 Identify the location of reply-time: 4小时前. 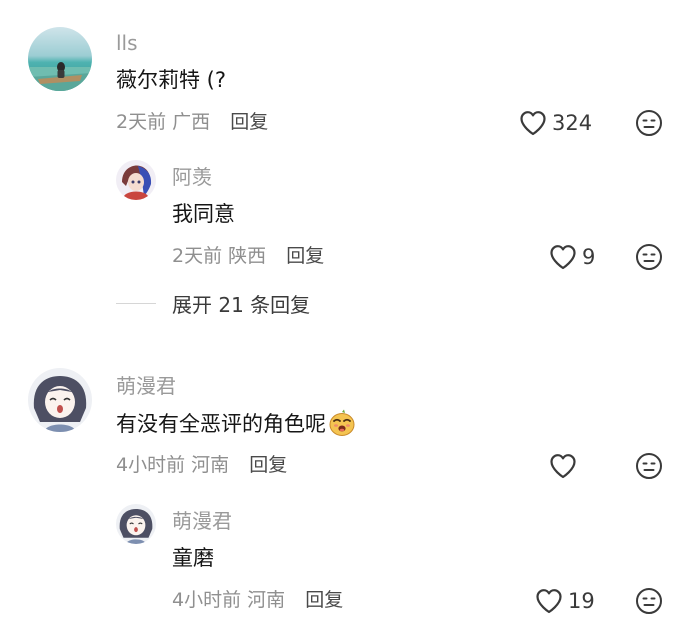
(207, 600).